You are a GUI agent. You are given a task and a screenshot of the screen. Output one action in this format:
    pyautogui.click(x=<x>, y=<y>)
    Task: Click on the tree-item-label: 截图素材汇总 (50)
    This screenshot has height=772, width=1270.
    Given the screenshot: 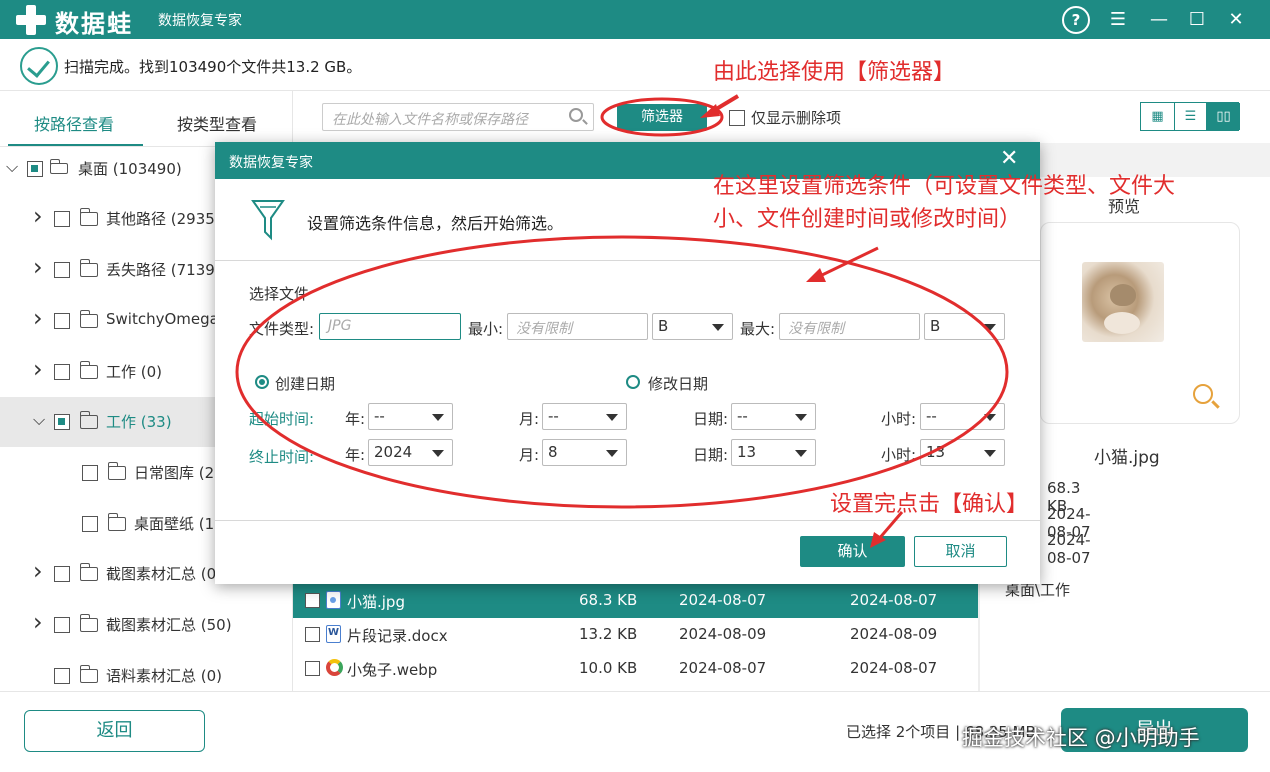 What is the action you would take?
    pyautogui.click(x=169, y=625)
    